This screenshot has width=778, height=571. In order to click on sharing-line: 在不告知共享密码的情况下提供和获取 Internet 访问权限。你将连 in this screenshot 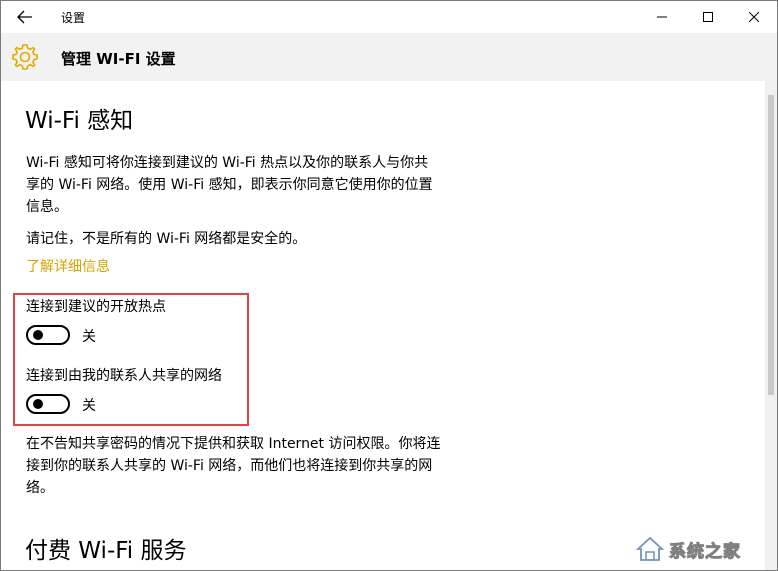, I will do `click(233, 444)`.